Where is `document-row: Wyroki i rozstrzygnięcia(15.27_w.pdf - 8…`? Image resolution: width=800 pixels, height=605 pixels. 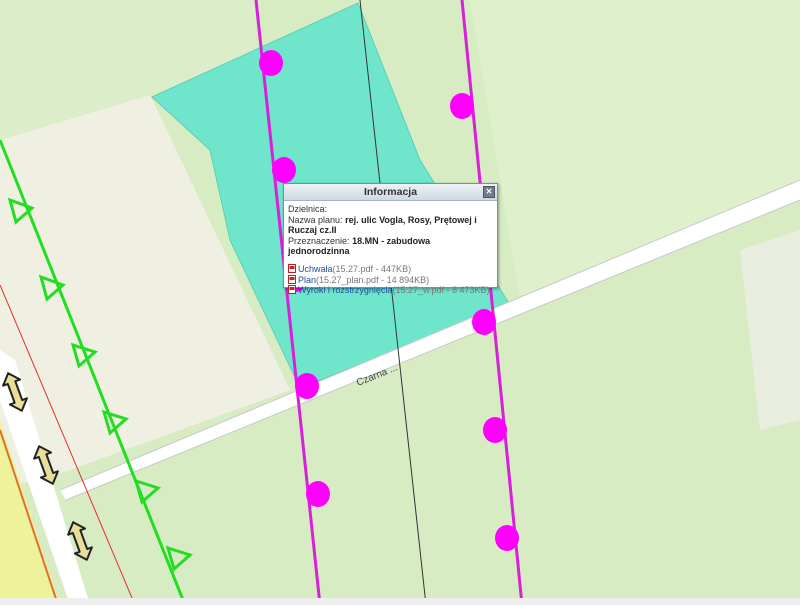
document-row: Wyroki i rozstrzygnięcia(15.27_w.pdf - 8… is located at coordinates (390, 290).